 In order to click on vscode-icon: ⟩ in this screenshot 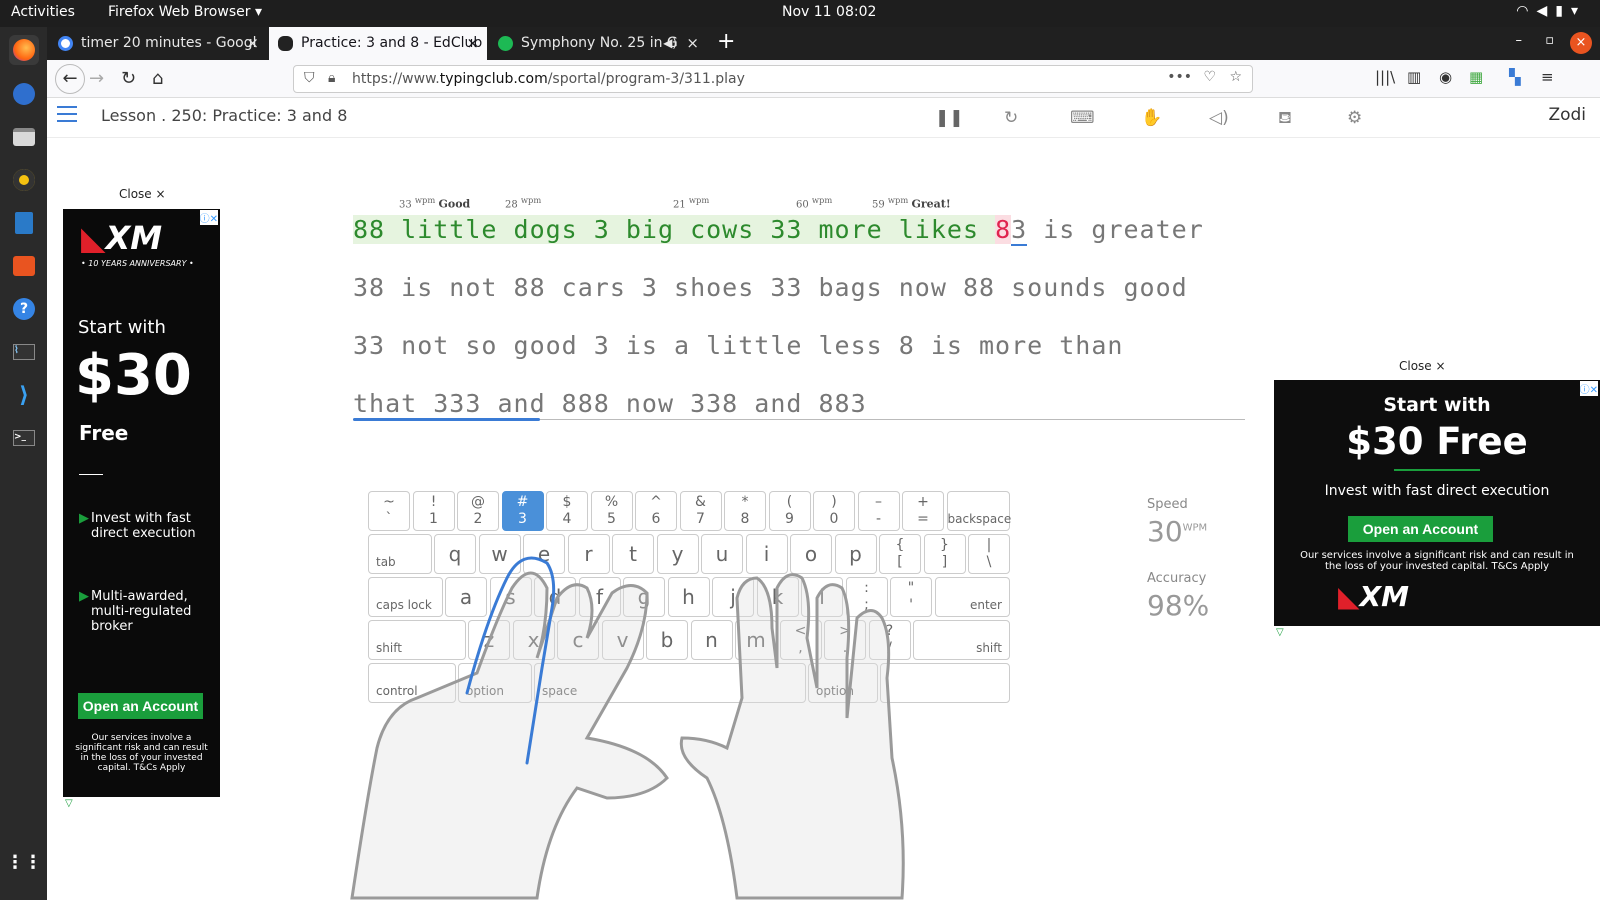, I will do `click(24, 395)`.